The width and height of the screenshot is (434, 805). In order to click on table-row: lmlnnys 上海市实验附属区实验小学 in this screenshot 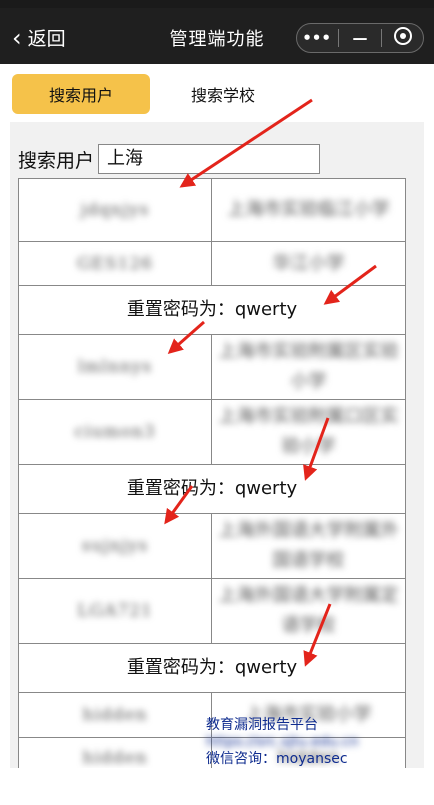, I will do `click(212, 366)`.